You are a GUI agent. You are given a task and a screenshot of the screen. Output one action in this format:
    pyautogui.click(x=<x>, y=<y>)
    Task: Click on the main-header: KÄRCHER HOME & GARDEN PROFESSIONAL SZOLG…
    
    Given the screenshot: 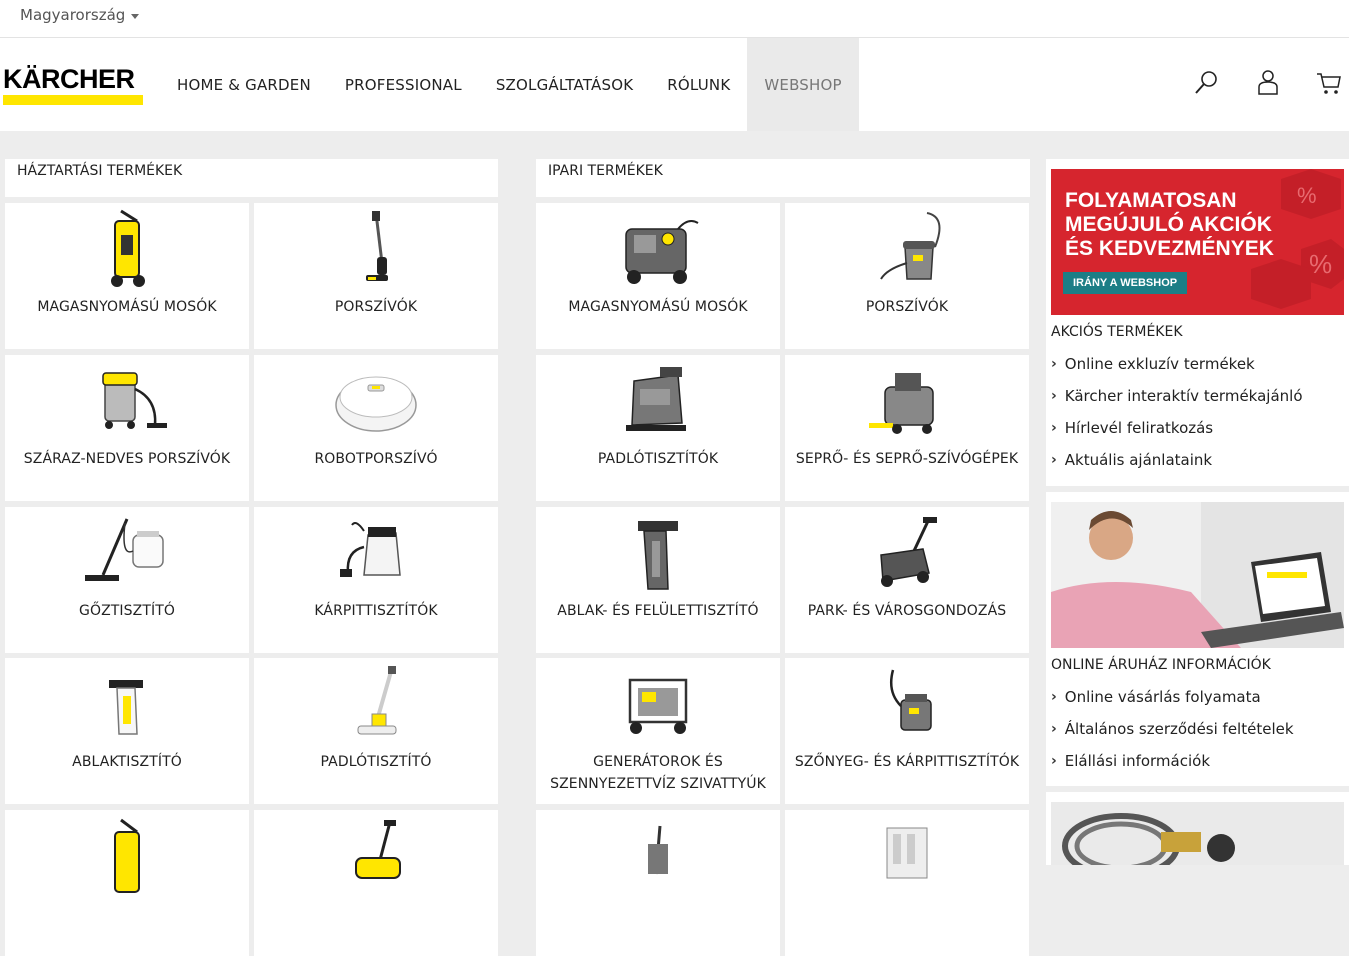 What is the action you would take?
    pyautogui.click(x=674, y=84)
    